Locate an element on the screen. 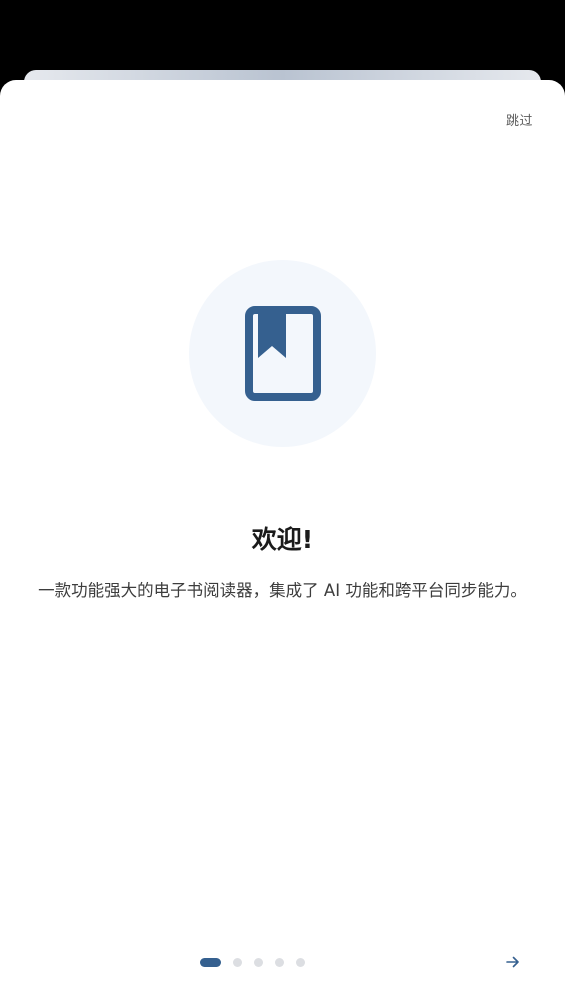  book-bookmark-icon is located at coordinates (283, 353).